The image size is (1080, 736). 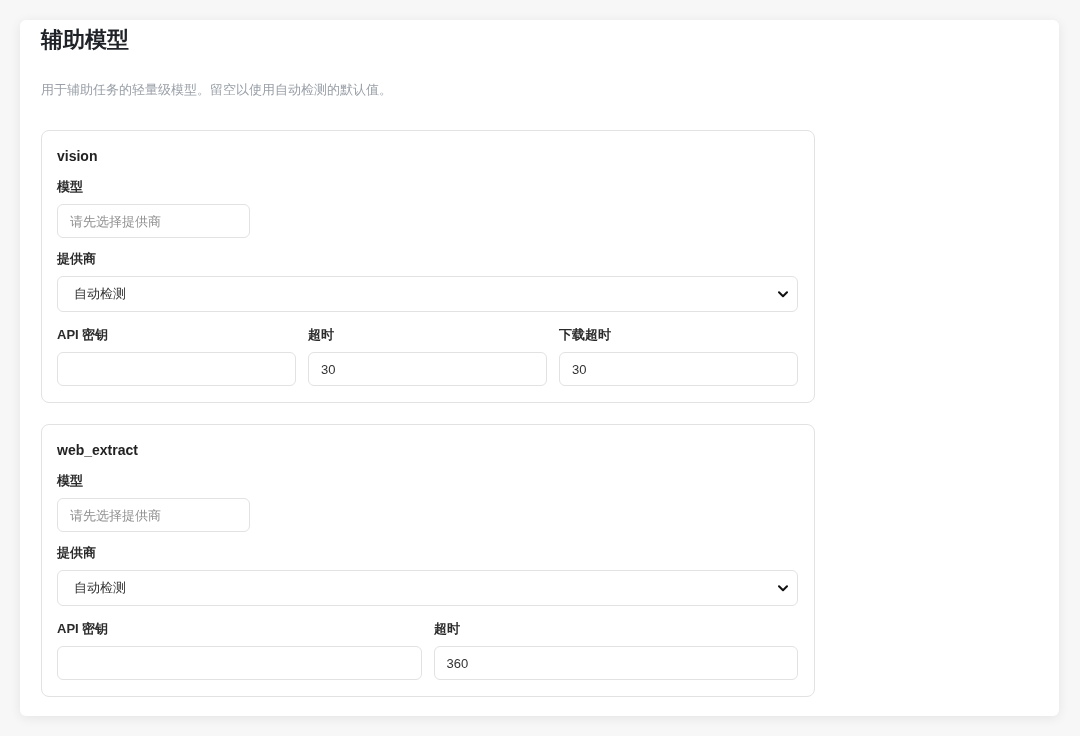 I want to click on field-label: 下载超时, so click(x=585, y=335).